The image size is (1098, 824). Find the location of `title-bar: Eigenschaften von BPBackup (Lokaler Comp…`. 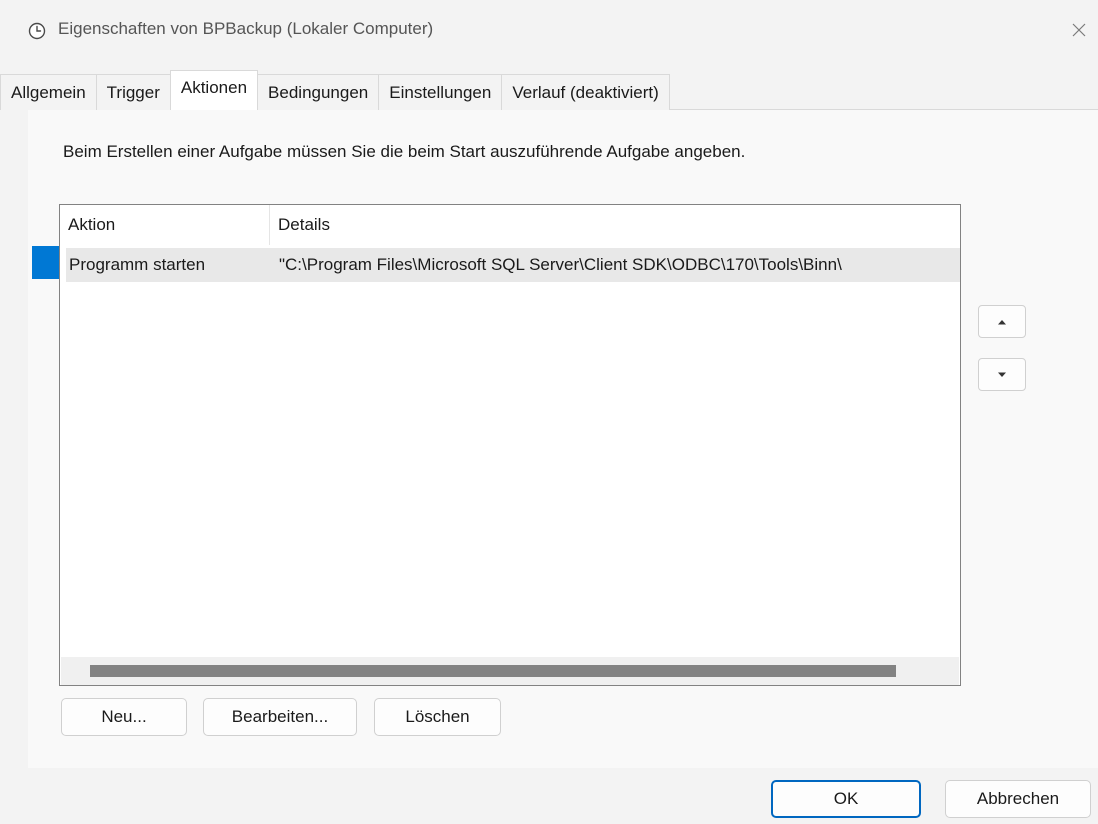

title-bar: Eigenschaften von BPBackup (Lokaler Comp… is located at coordinates (549, 29).